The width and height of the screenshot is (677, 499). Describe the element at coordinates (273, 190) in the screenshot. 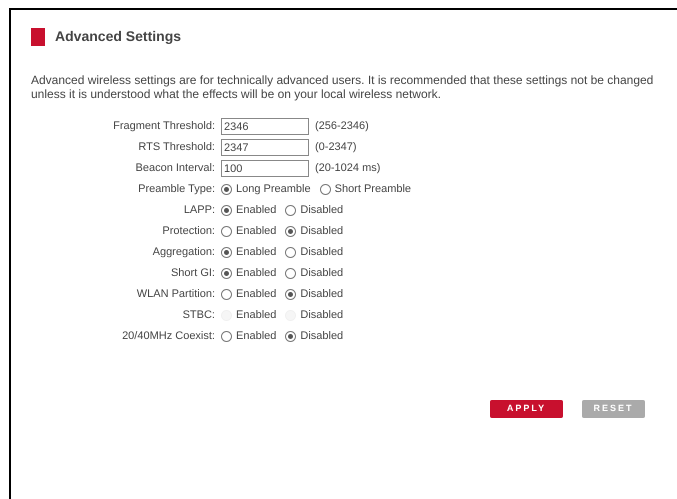

I see `option-text: Long Preamble` at that location.